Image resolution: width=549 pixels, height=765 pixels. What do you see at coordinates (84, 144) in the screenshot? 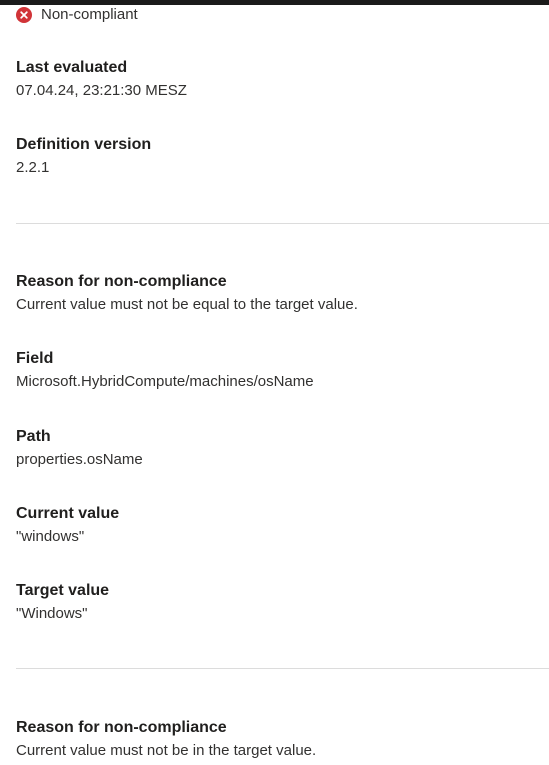
I see `definition-version-label: Definition version` at bounding box center [84, 144].